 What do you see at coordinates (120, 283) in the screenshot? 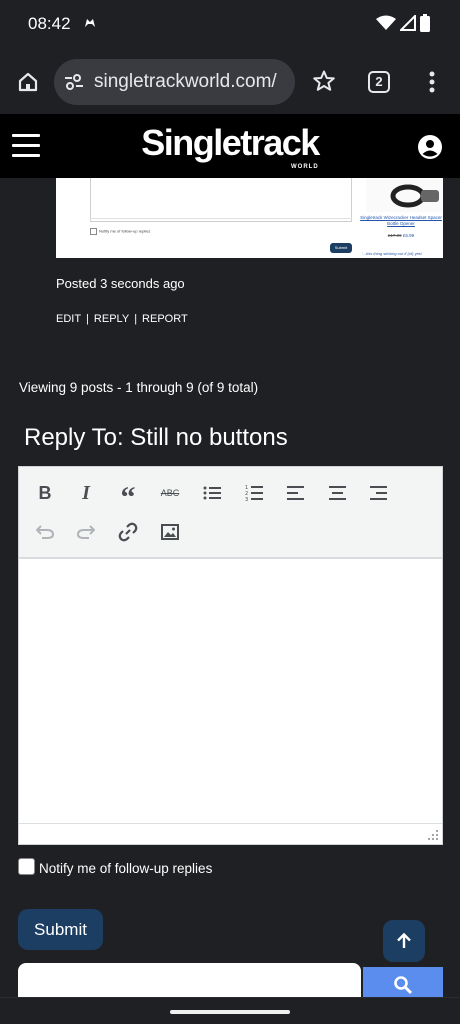
I see `post-timestamp: Posted 3 seconds ago` at bounding box center [120, 283].